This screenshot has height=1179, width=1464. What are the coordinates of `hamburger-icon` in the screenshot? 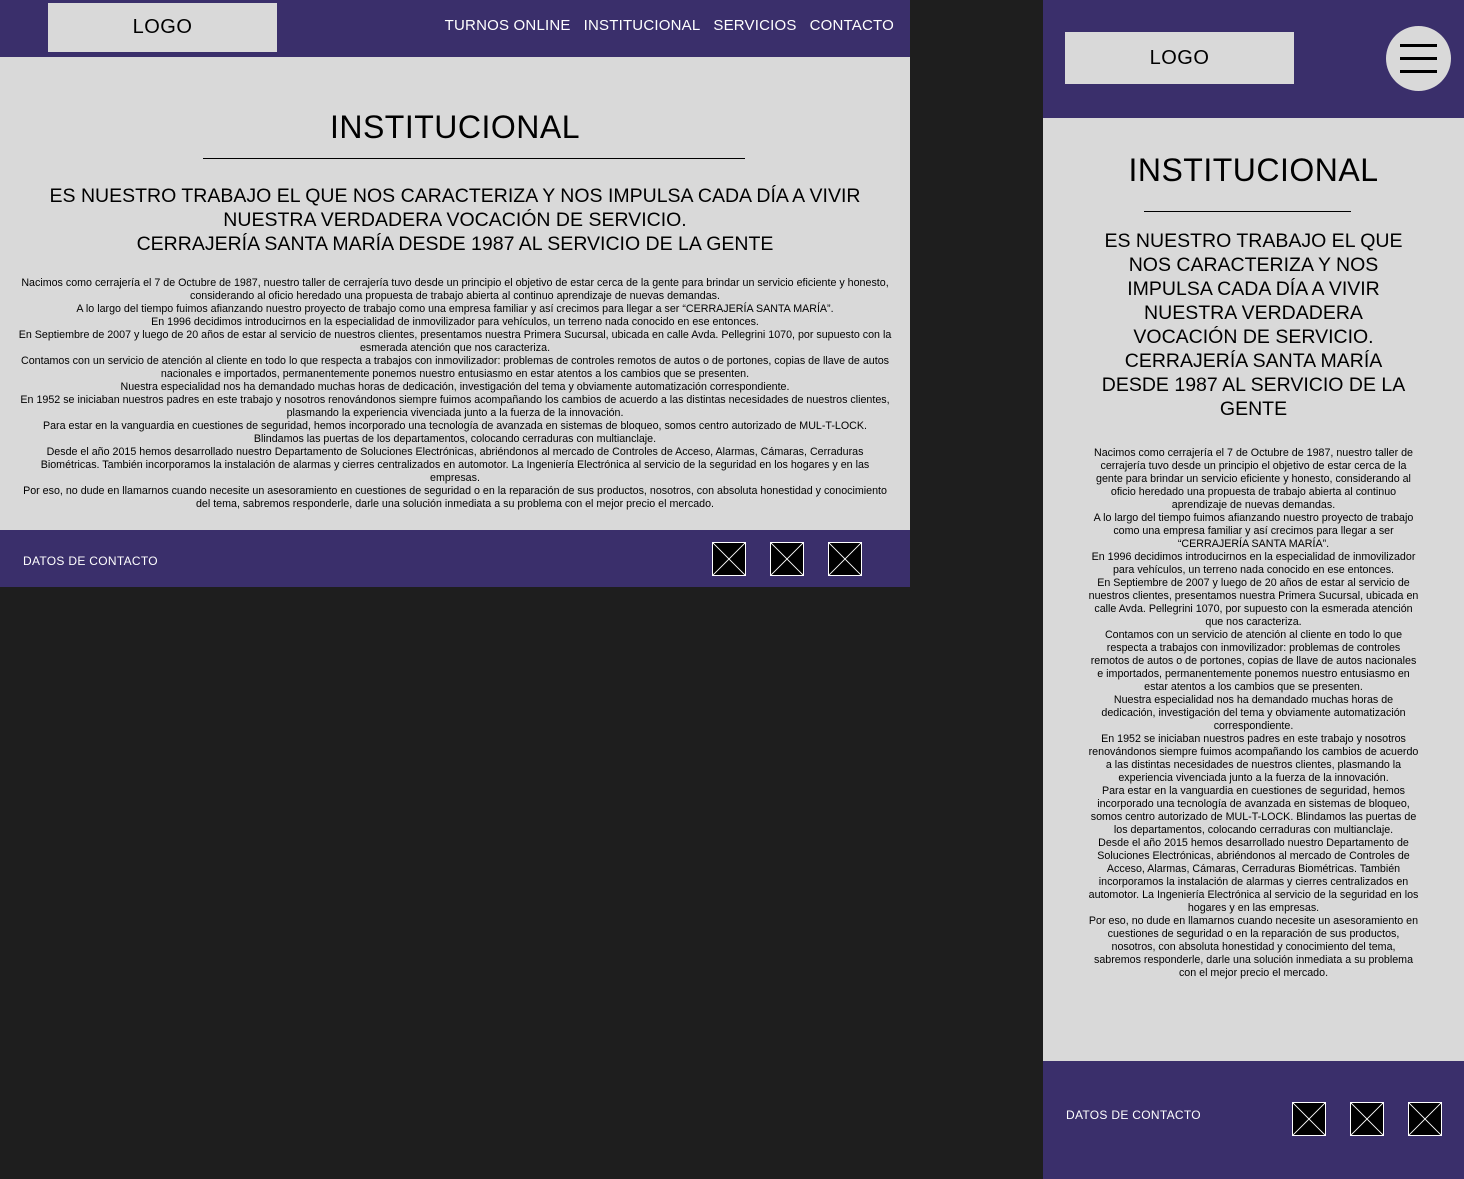 It's located at (1418, 58).